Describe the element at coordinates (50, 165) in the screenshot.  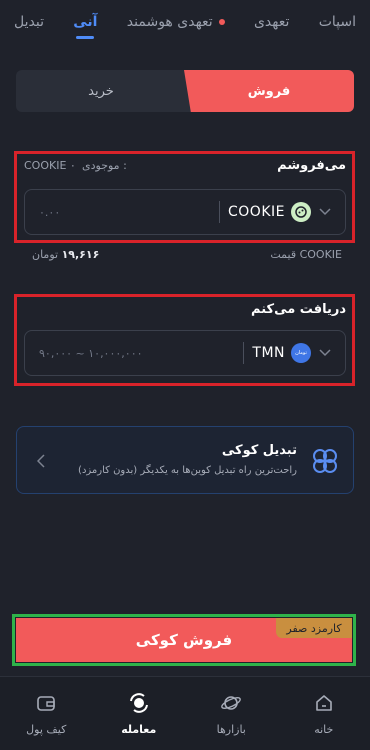
I see `balance-value: COOKIE ۰` at that location.